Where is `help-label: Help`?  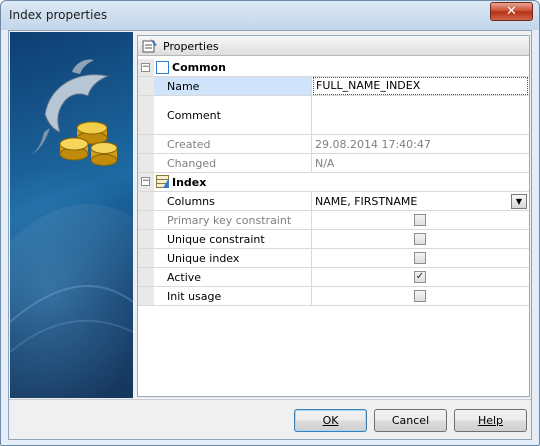 help-label: Help is located at coordinates (490, 420).